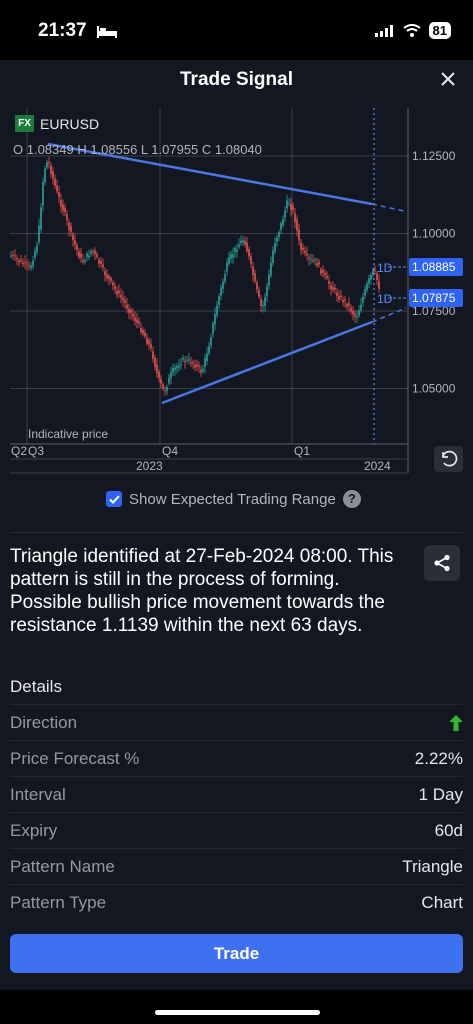  What do you see at coordinates (434, 156) in the screenshot?
I see `y-tick-label: 1.12500` at bounding box center [434, 156].